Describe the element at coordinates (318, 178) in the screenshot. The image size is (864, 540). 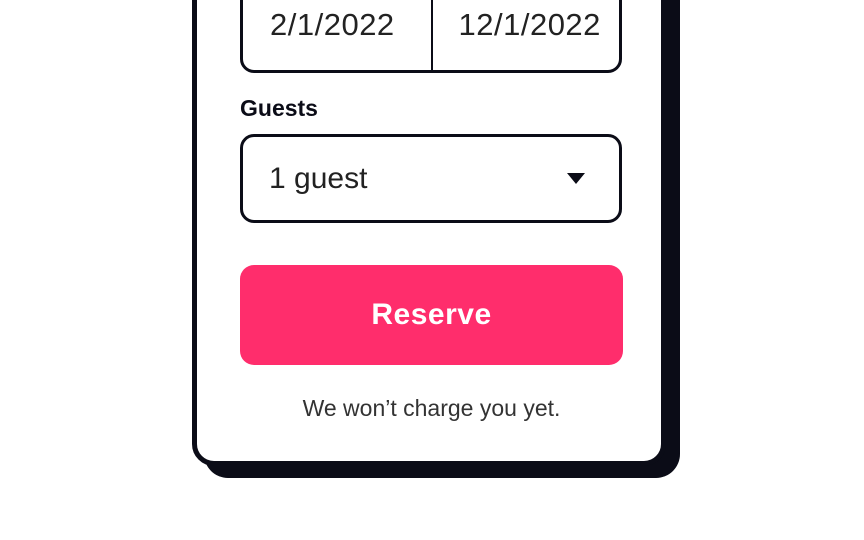
I see `guests-value: 1 guest` at that location.